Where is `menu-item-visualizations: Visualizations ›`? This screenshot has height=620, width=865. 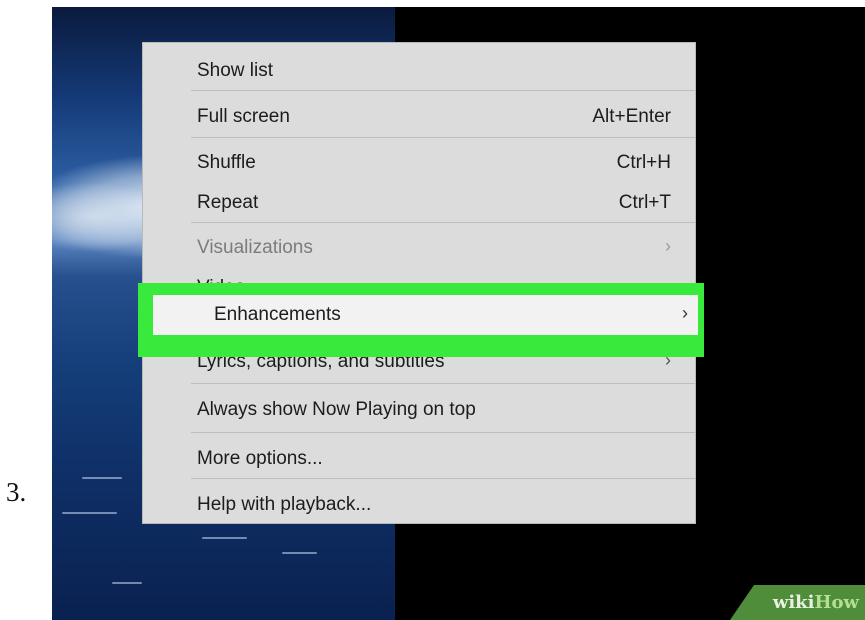 menu-item-visualizations: Visualizations › is located at coordinates (433, 247).